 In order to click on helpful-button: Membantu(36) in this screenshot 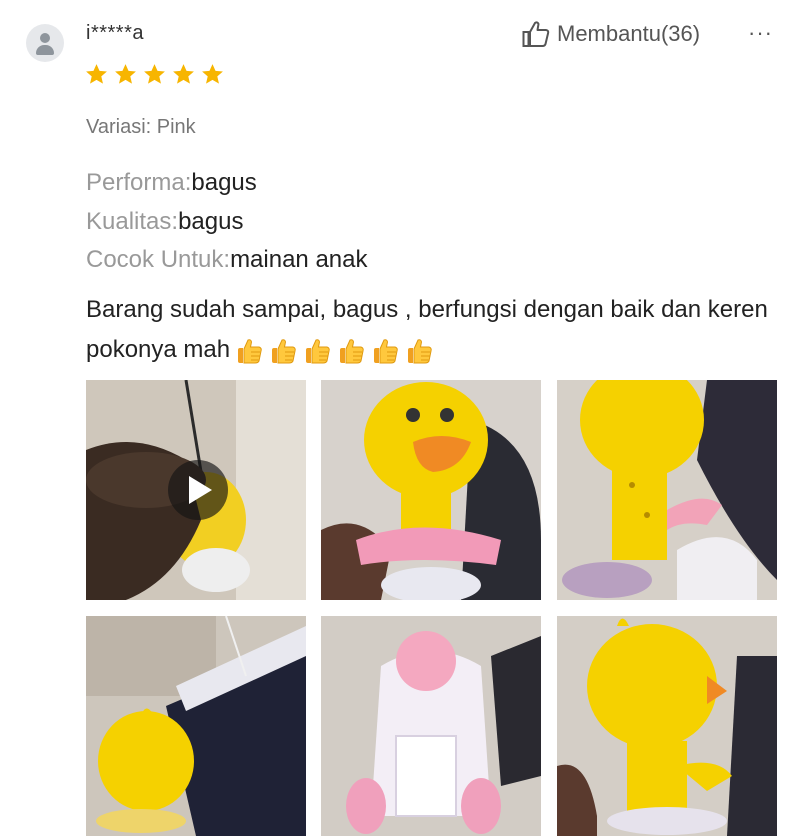, I will do `click(610, 34)`.